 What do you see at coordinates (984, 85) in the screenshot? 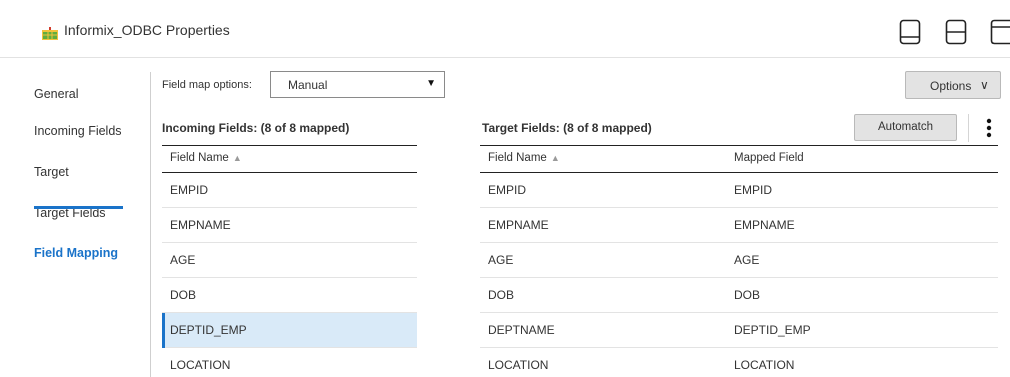
I see `chevron-down-icon: ∨` at bounding box center [984, 85].